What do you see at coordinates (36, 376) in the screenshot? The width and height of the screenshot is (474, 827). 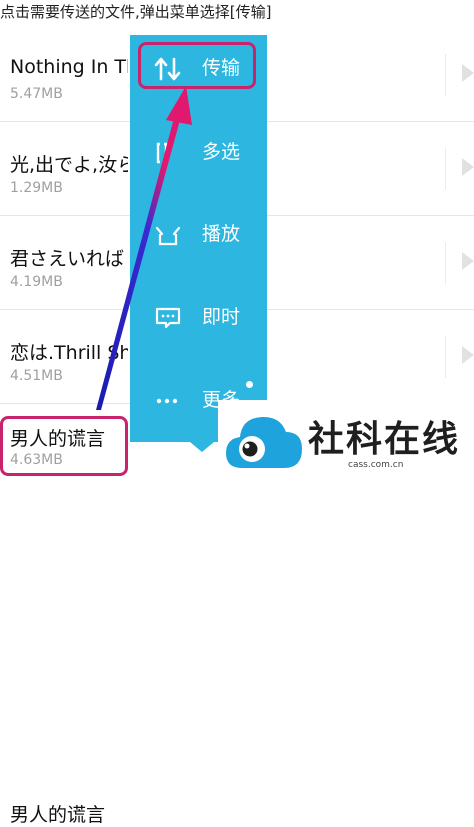 I see `song-size: 4.51MB` at bounding box center [36, 376].